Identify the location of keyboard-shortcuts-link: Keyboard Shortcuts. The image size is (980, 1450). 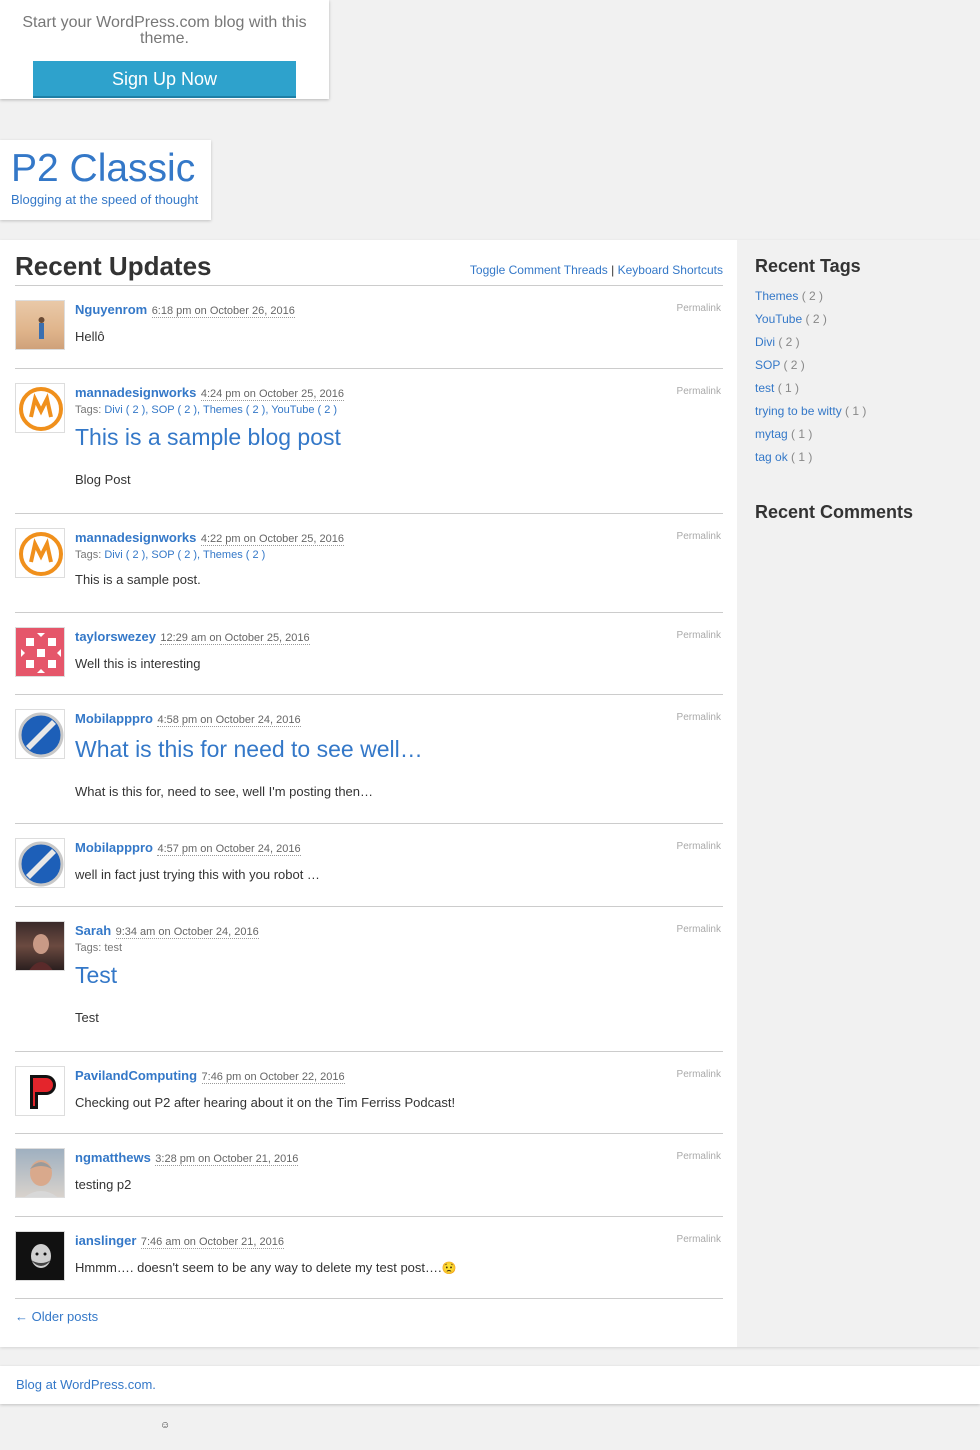
(670, 270).